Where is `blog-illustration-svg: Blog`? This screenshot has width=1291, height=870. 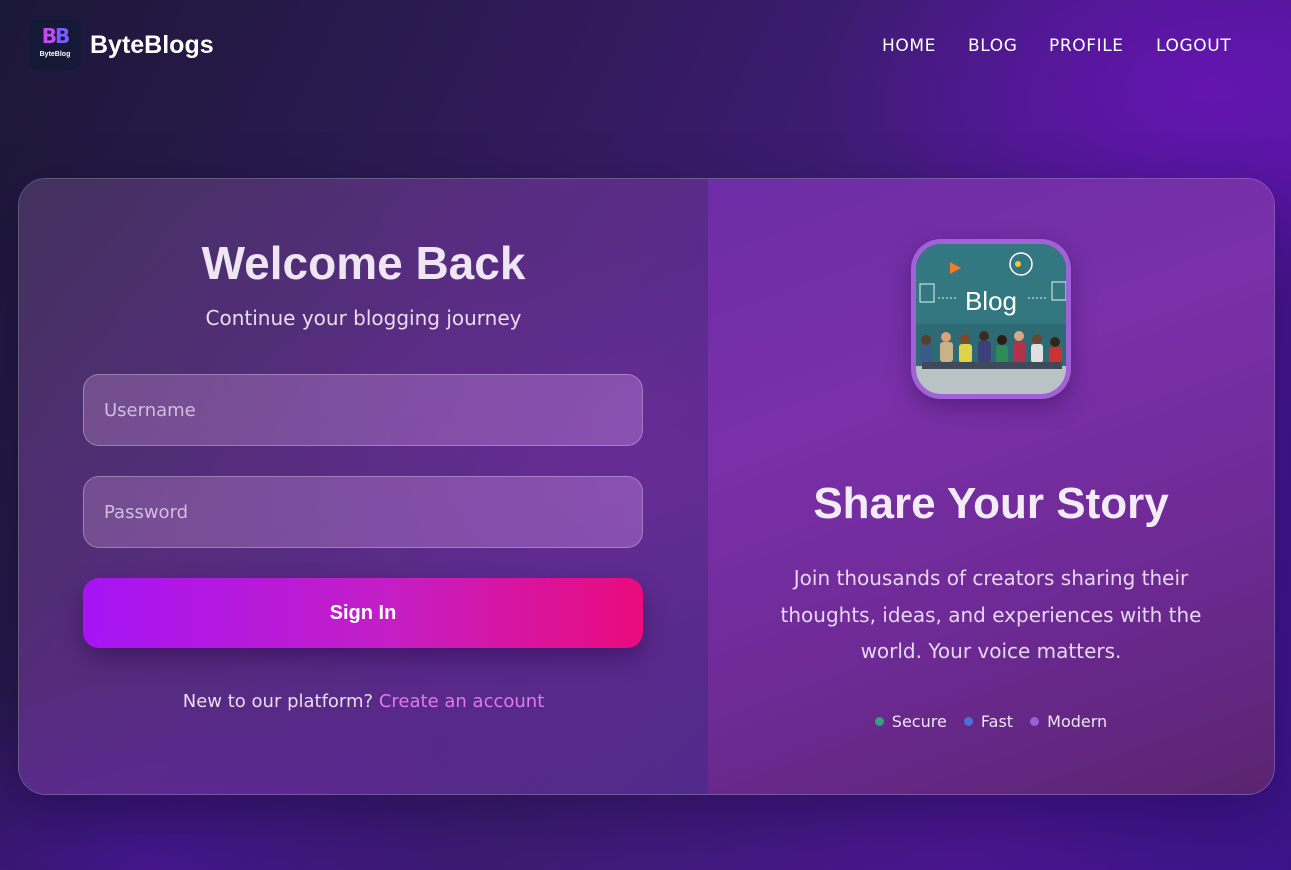
blog-illustration-svg: Blog is located at coordinates (991, 319).